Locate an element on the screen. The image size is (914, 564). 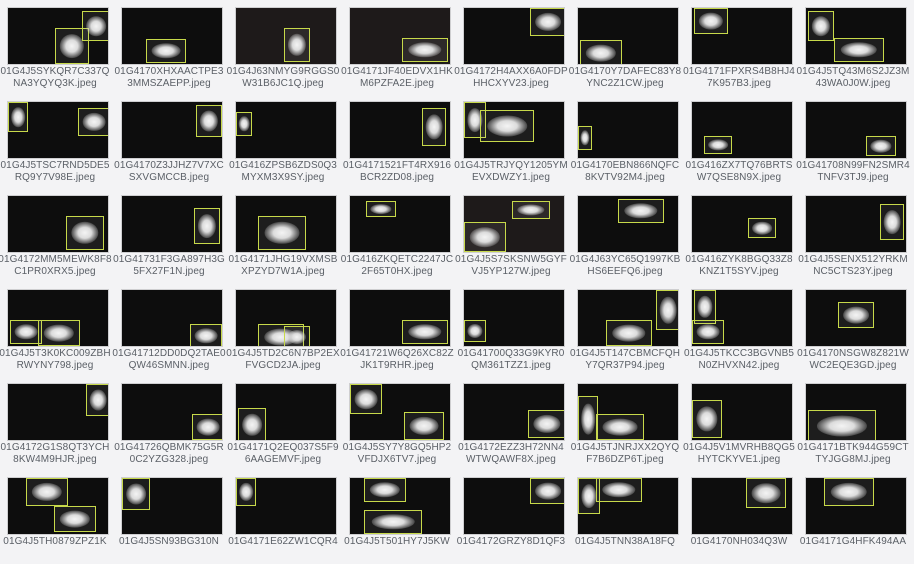
image-tile: 01G4J5TSC7RND5DE5RQ9Y7V98E.jpeg is located at coordinates (56, 141).